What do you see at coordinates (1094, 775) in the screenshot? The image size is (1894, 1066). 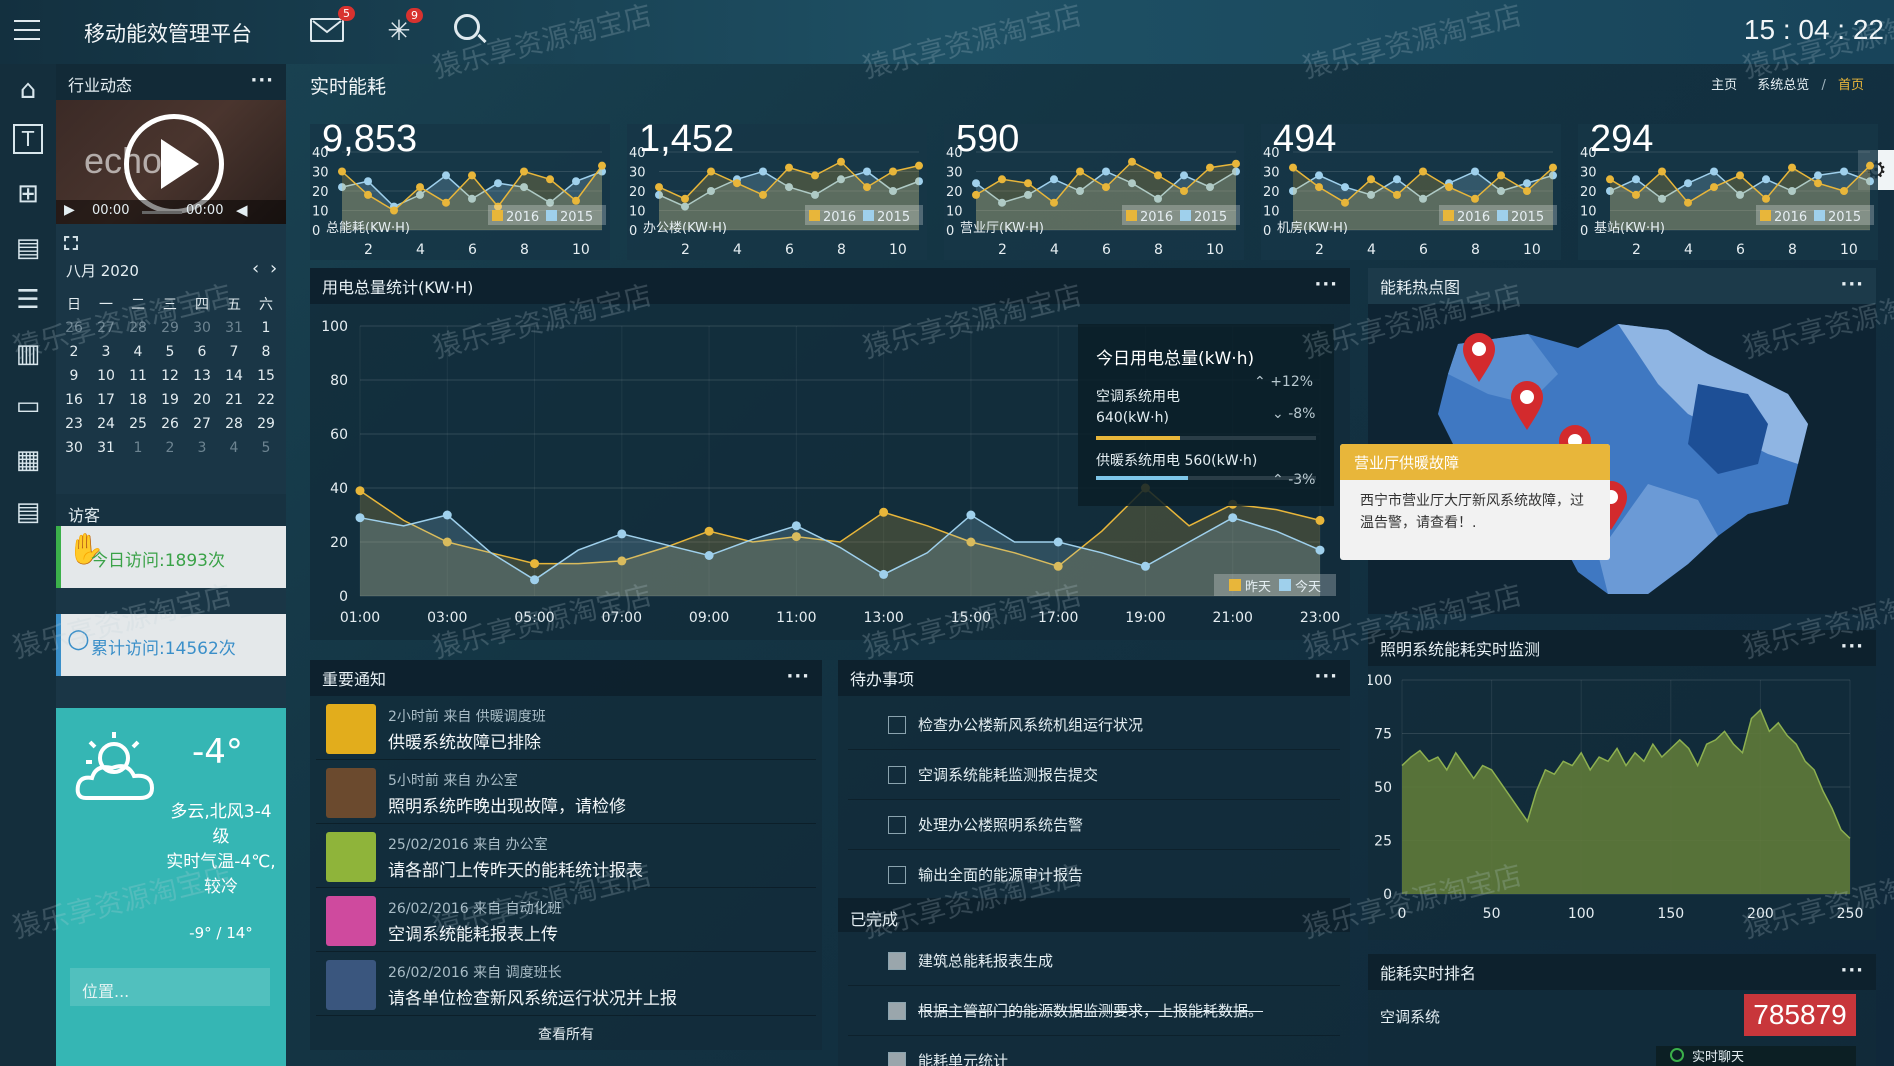 I see `todo-item: 空调系统能耗监测报告提交` at bounding box center [1094, 775].